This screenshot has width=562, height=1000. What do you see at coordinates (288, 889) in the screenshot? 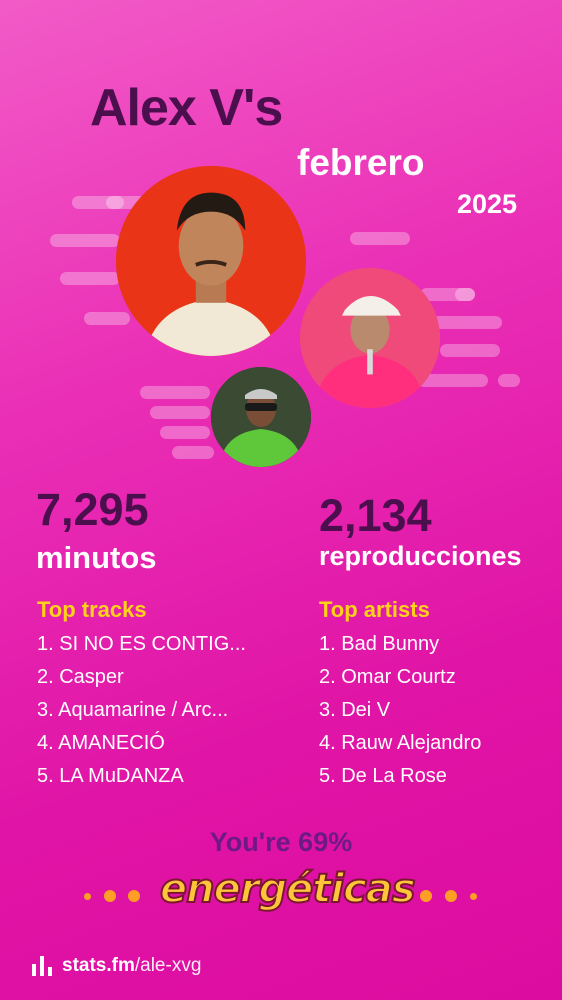
I see `energy-word: energéticas` at bounding box center [288, 889].